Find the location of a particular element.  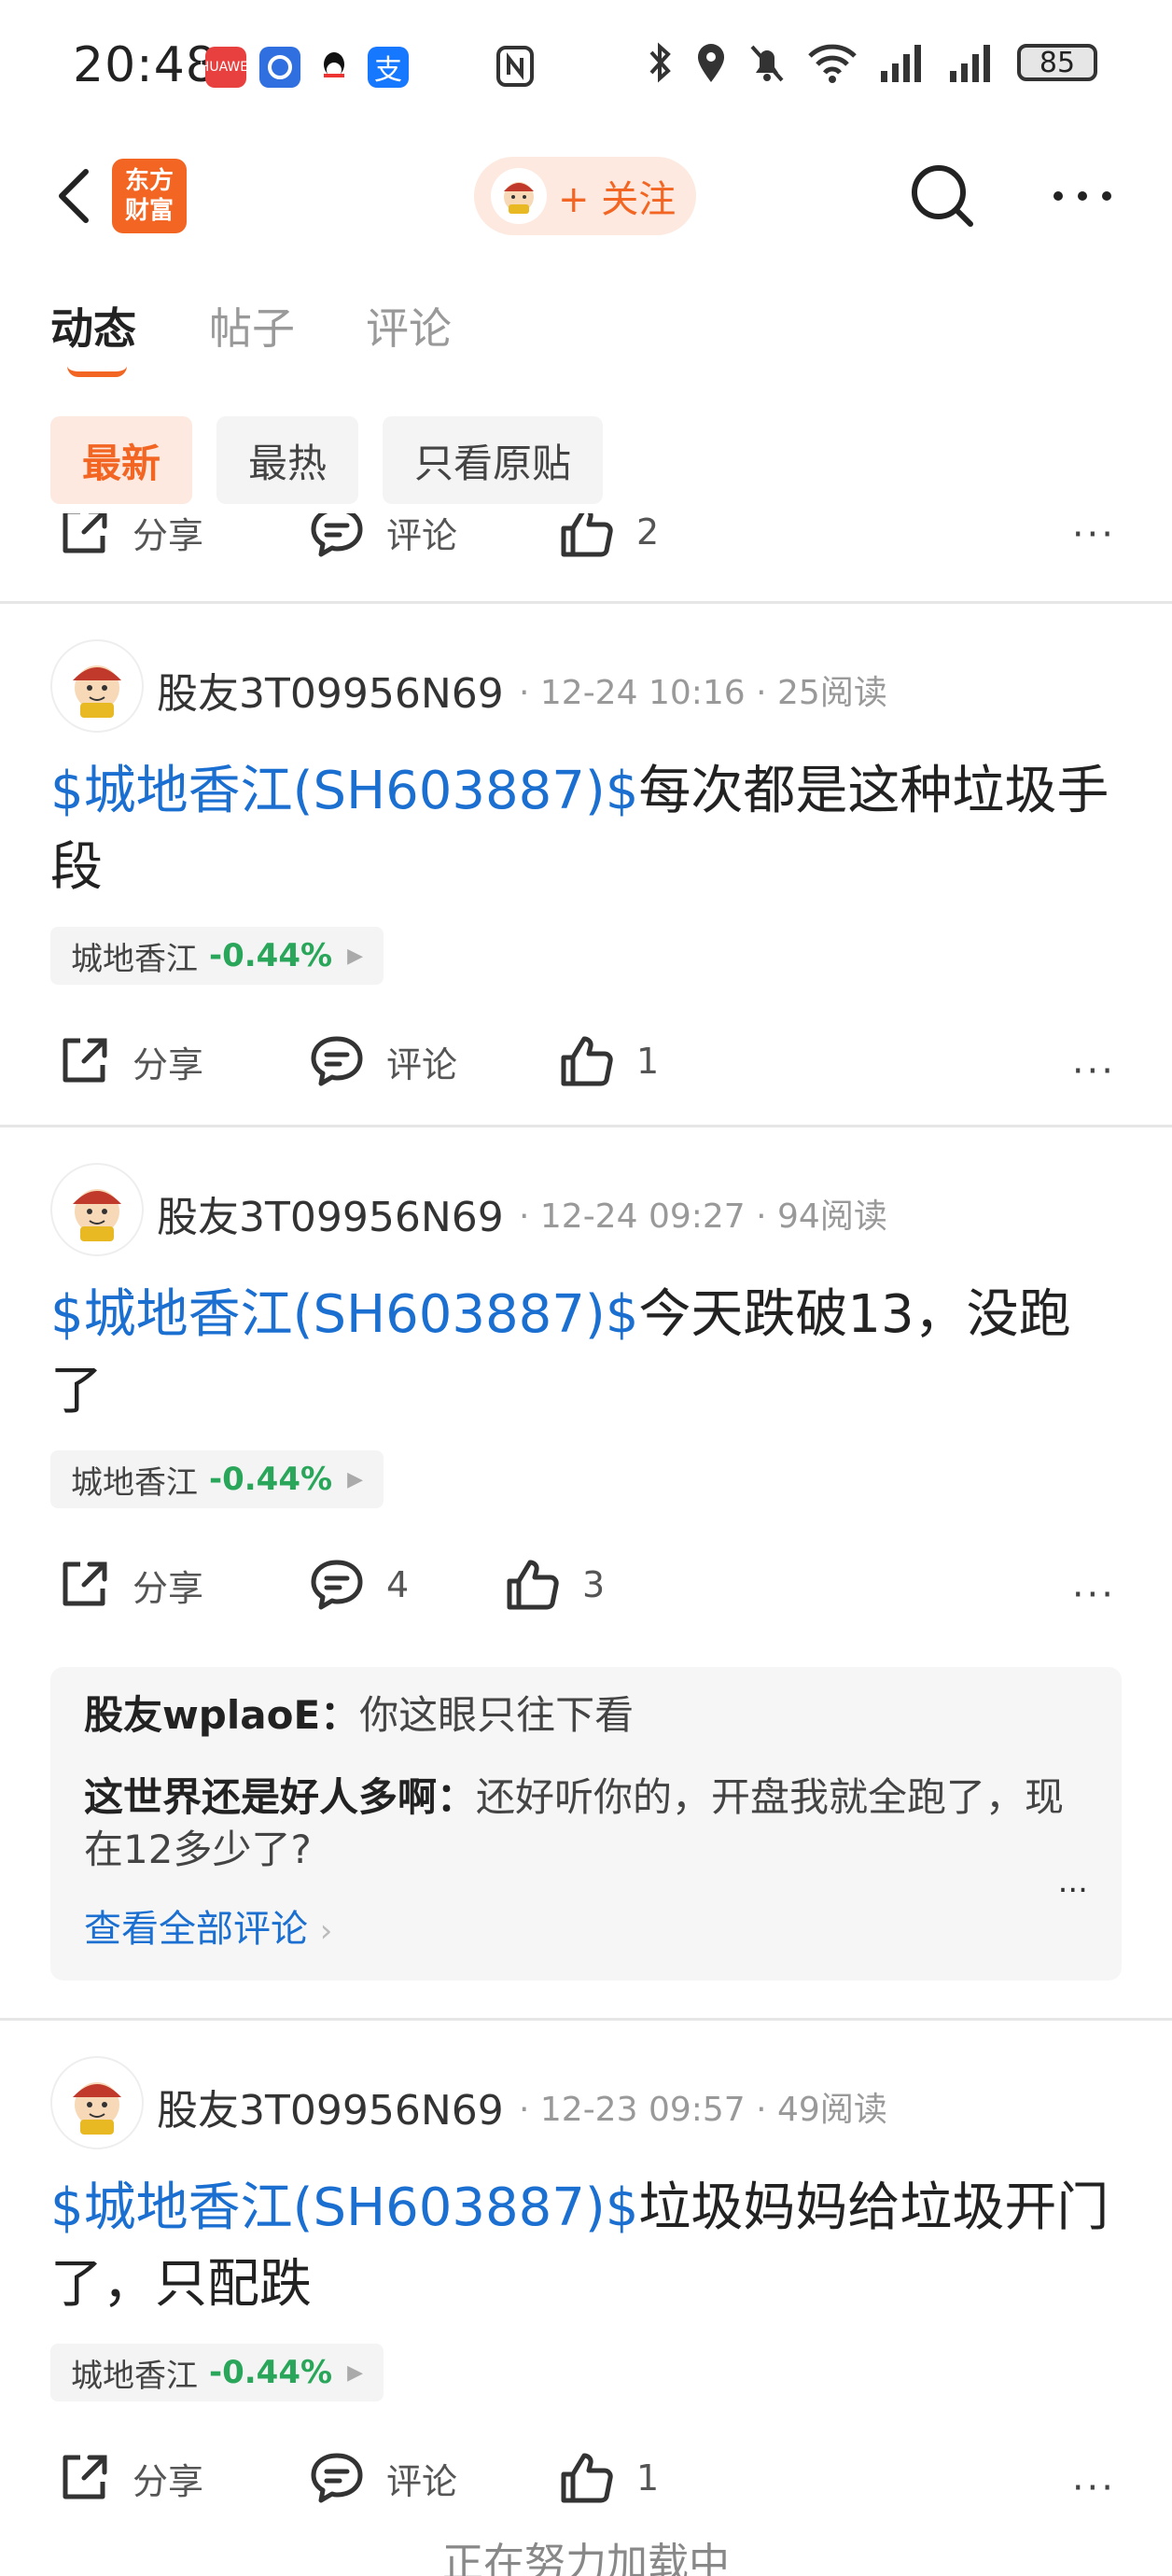

view-all-comments-link: 查看全部评论 › is located at coordinates (586, 1925).